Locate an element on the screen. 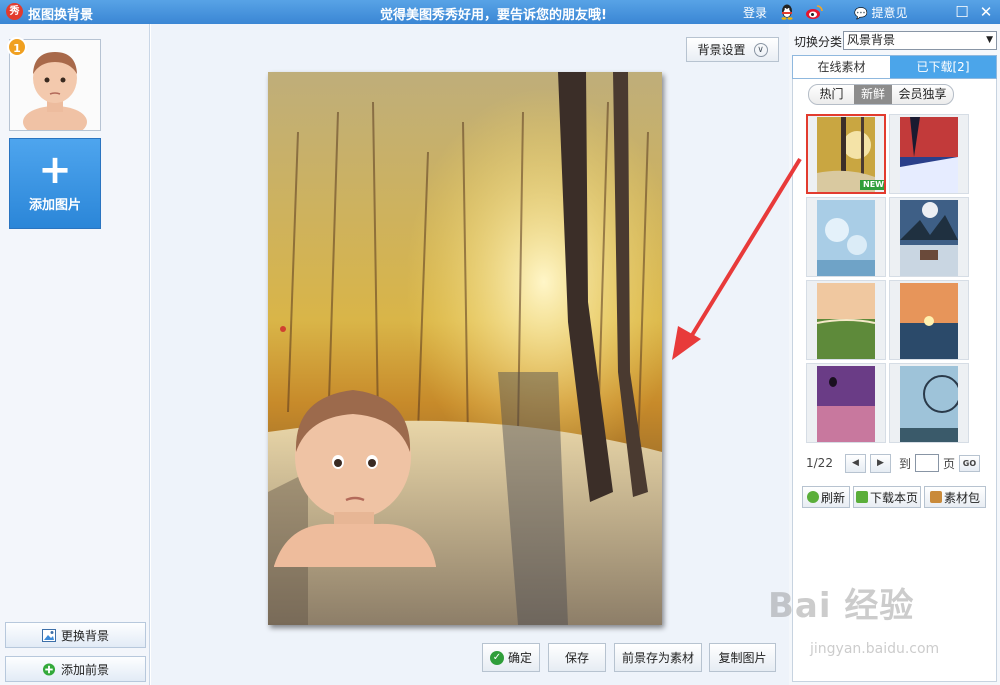 This screenshot has height=685, width=1000. download-page-button: 下载本页 is located at coordinates (887, 497).